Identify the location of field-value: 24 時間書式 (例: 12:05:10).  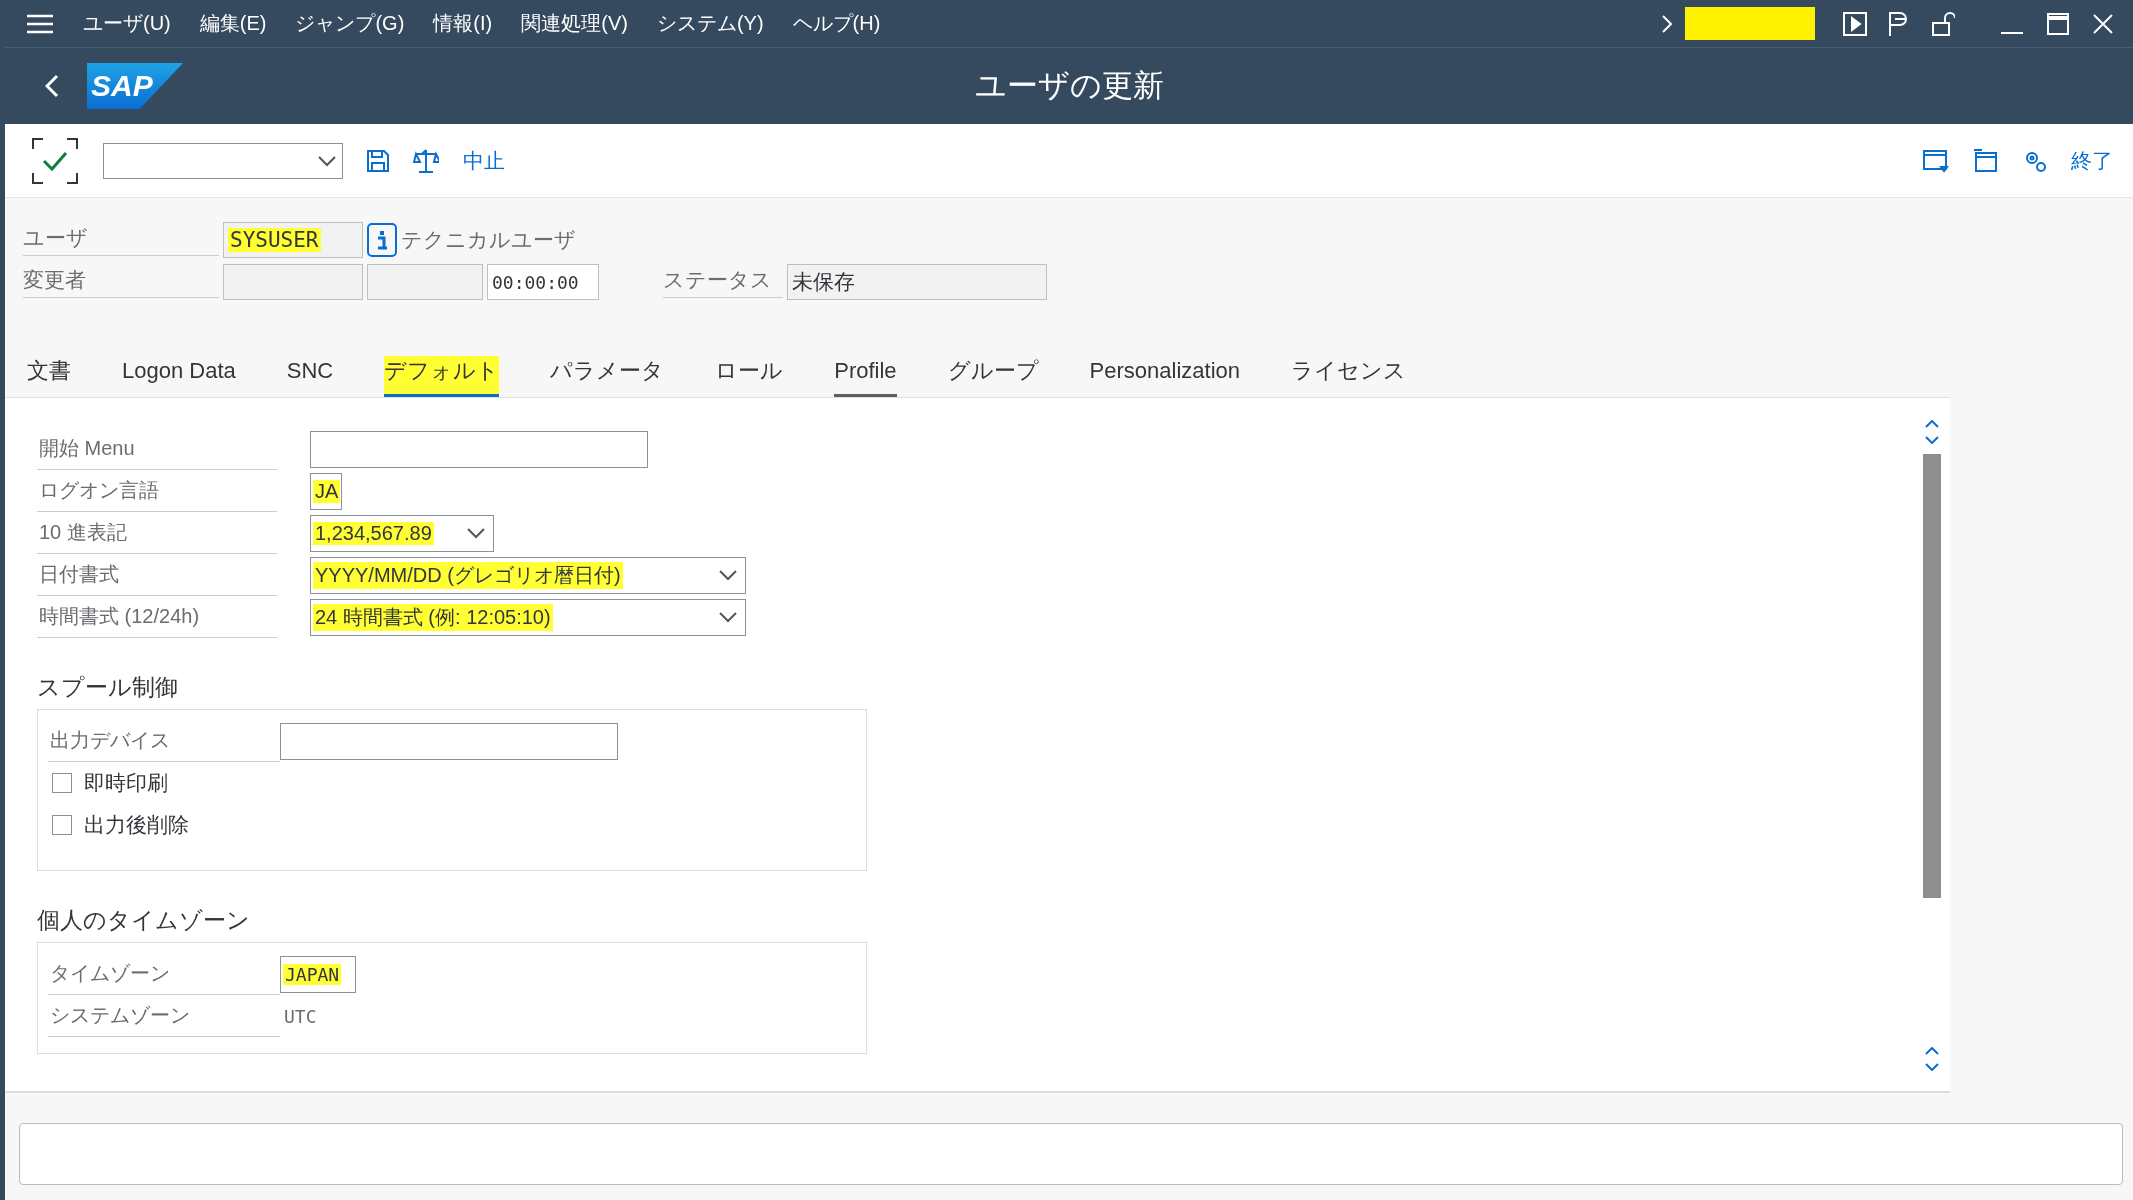
(433, 617).